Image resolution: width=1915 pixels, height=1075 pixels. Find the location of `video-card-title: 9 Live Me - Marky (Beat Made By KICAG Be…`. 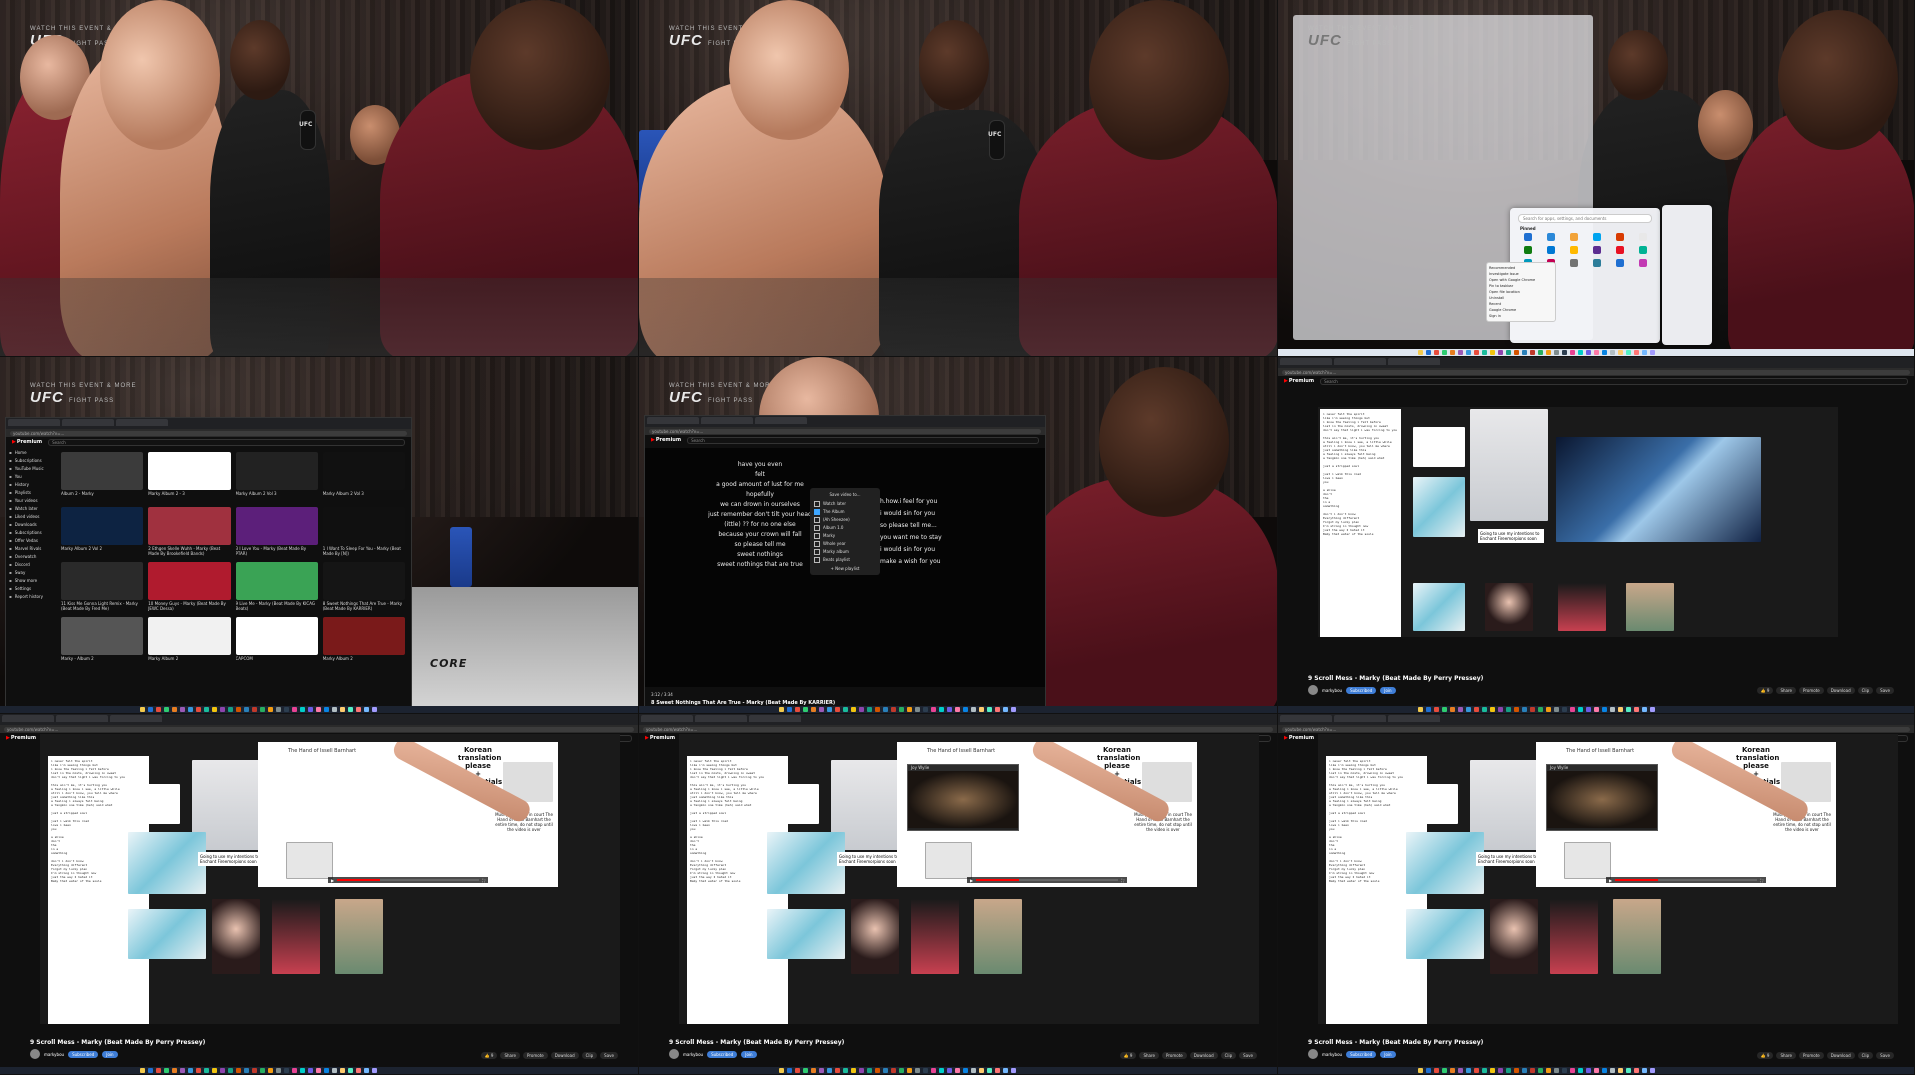

video-card-title: 9 Live Me - Marky (Beat Made By KICAG Be… is located at coordinates (277, 606).